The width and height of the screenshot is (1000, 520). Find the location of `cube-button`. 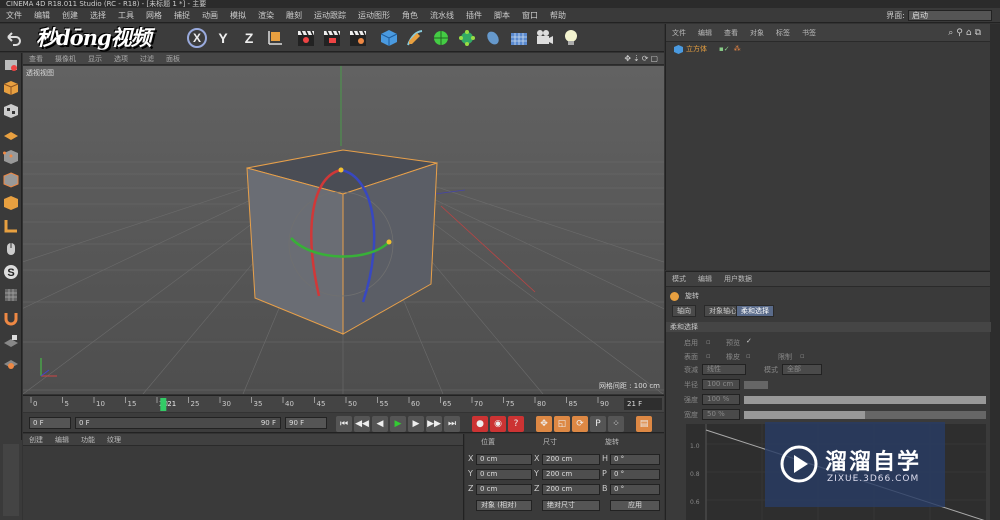

cube-button is located at coordinates (389, 38).